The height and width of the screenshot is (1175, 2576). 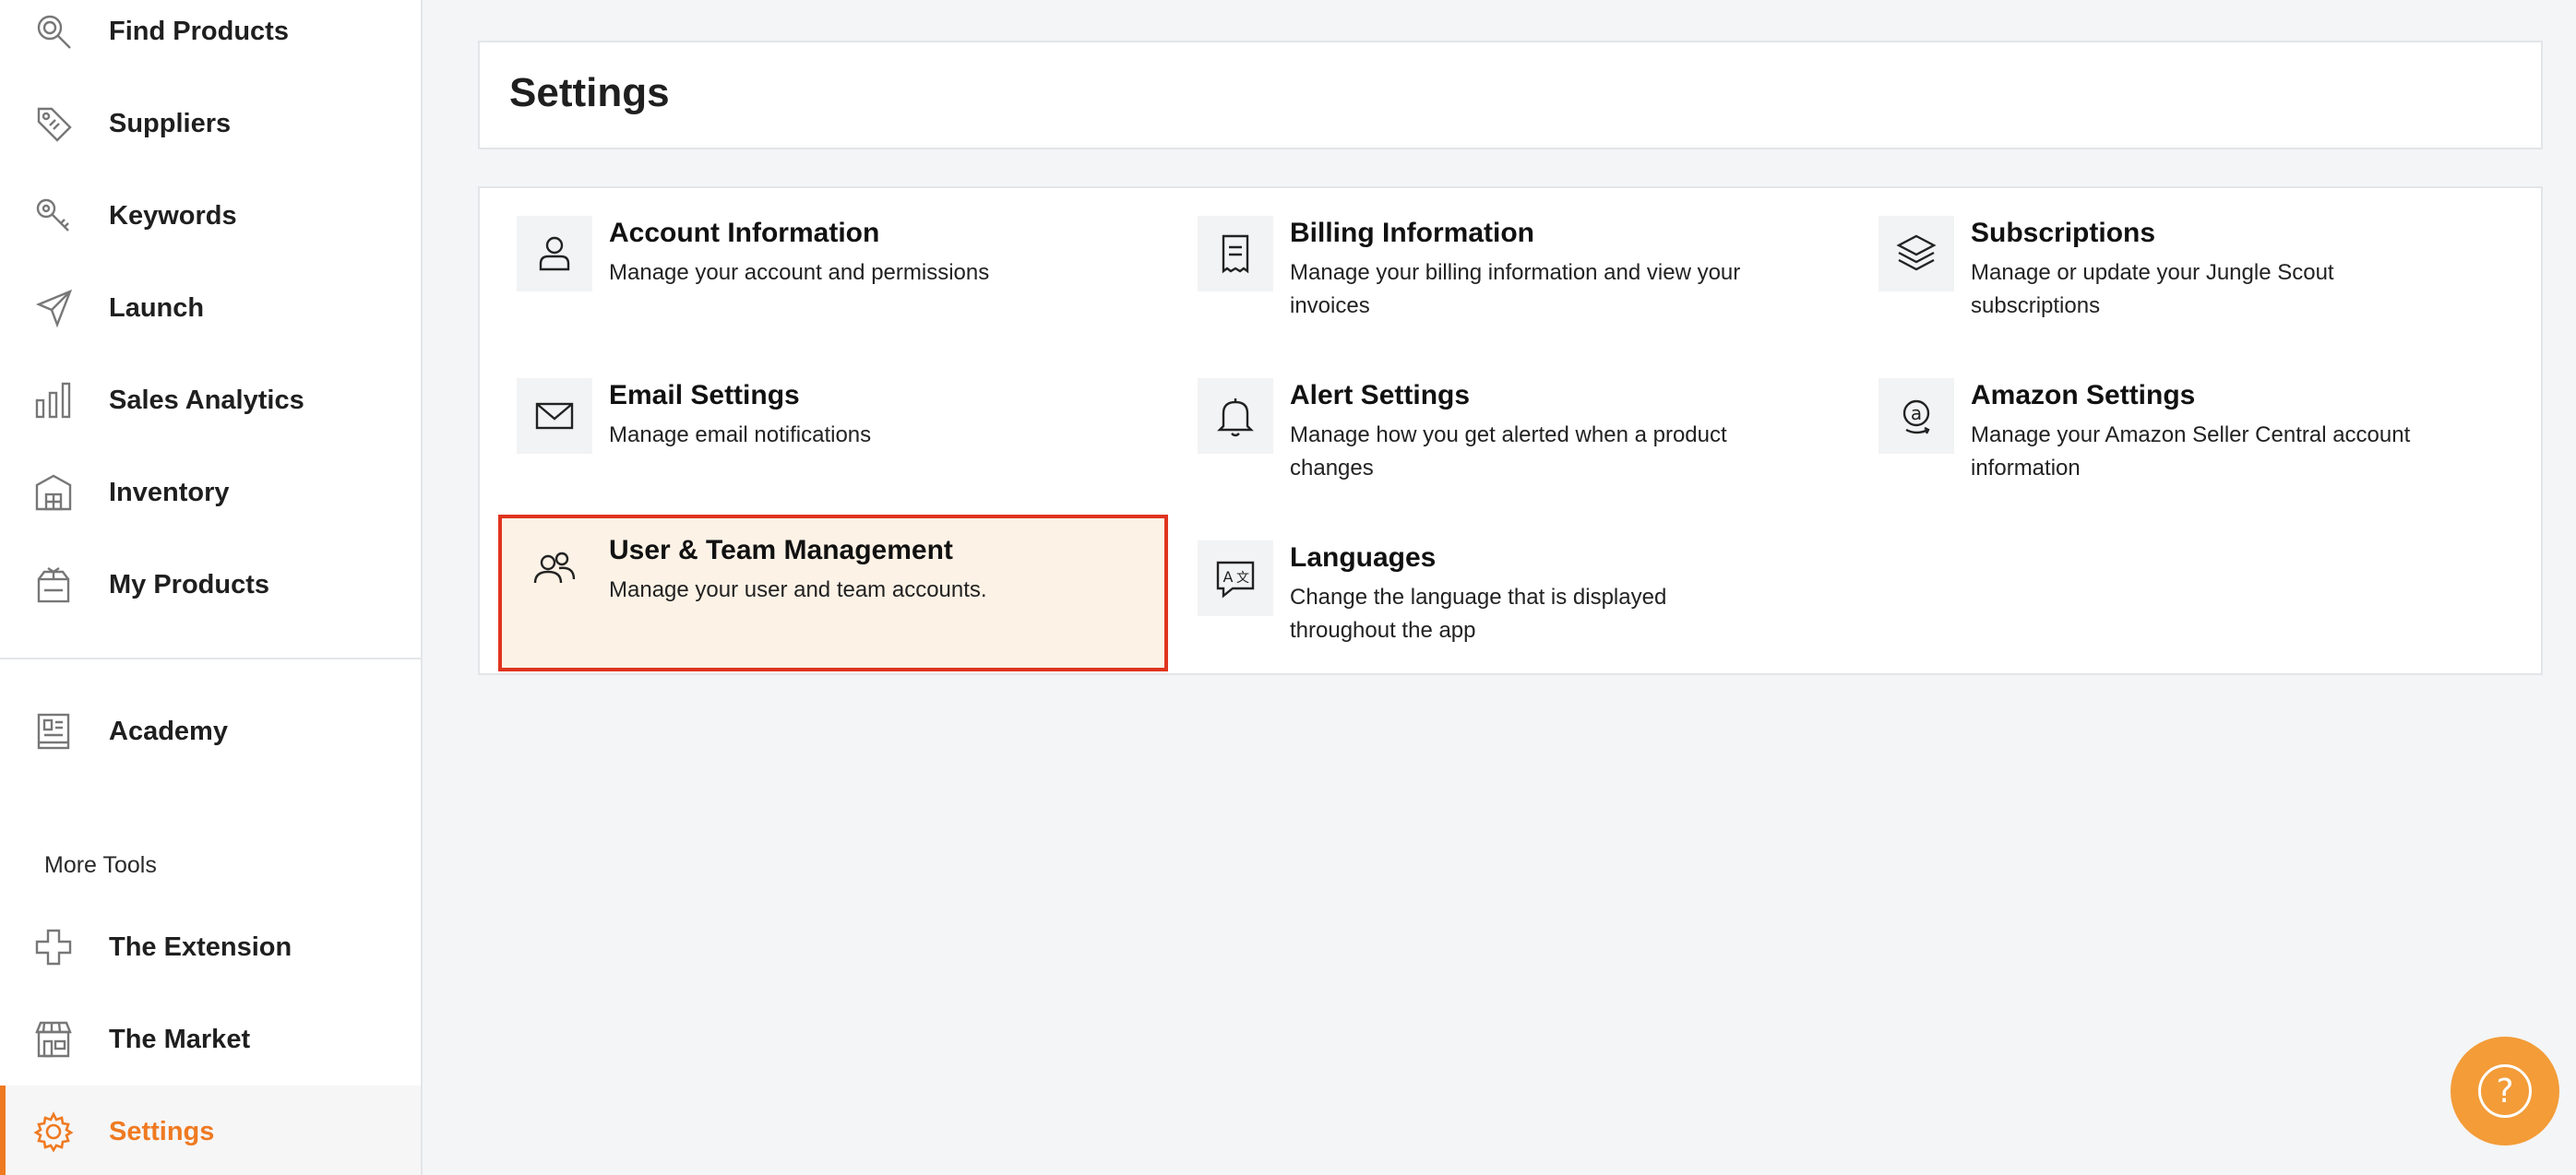 What do you see at coordinates (200, 947) in the screenshot?
I see `sidebar-item-label: The Extension` at bounding box center [200, 947].